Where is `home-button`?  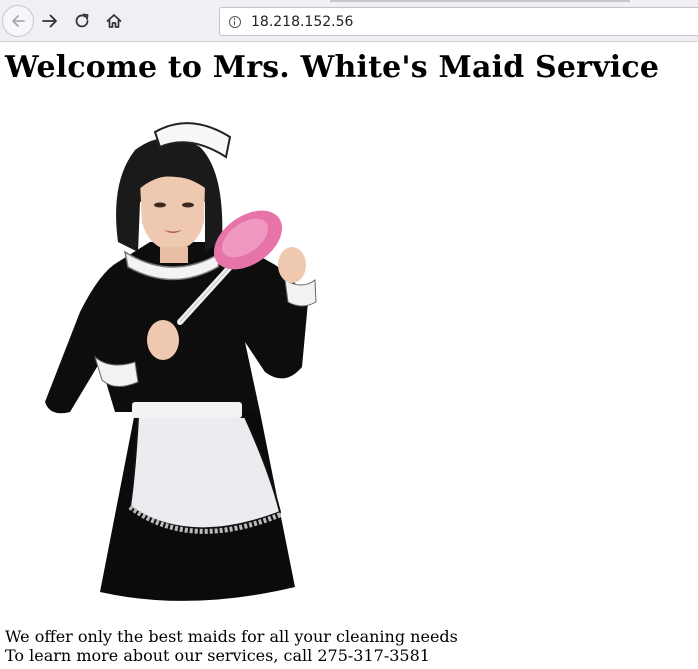
home-button is located at coordinates (114, 21).